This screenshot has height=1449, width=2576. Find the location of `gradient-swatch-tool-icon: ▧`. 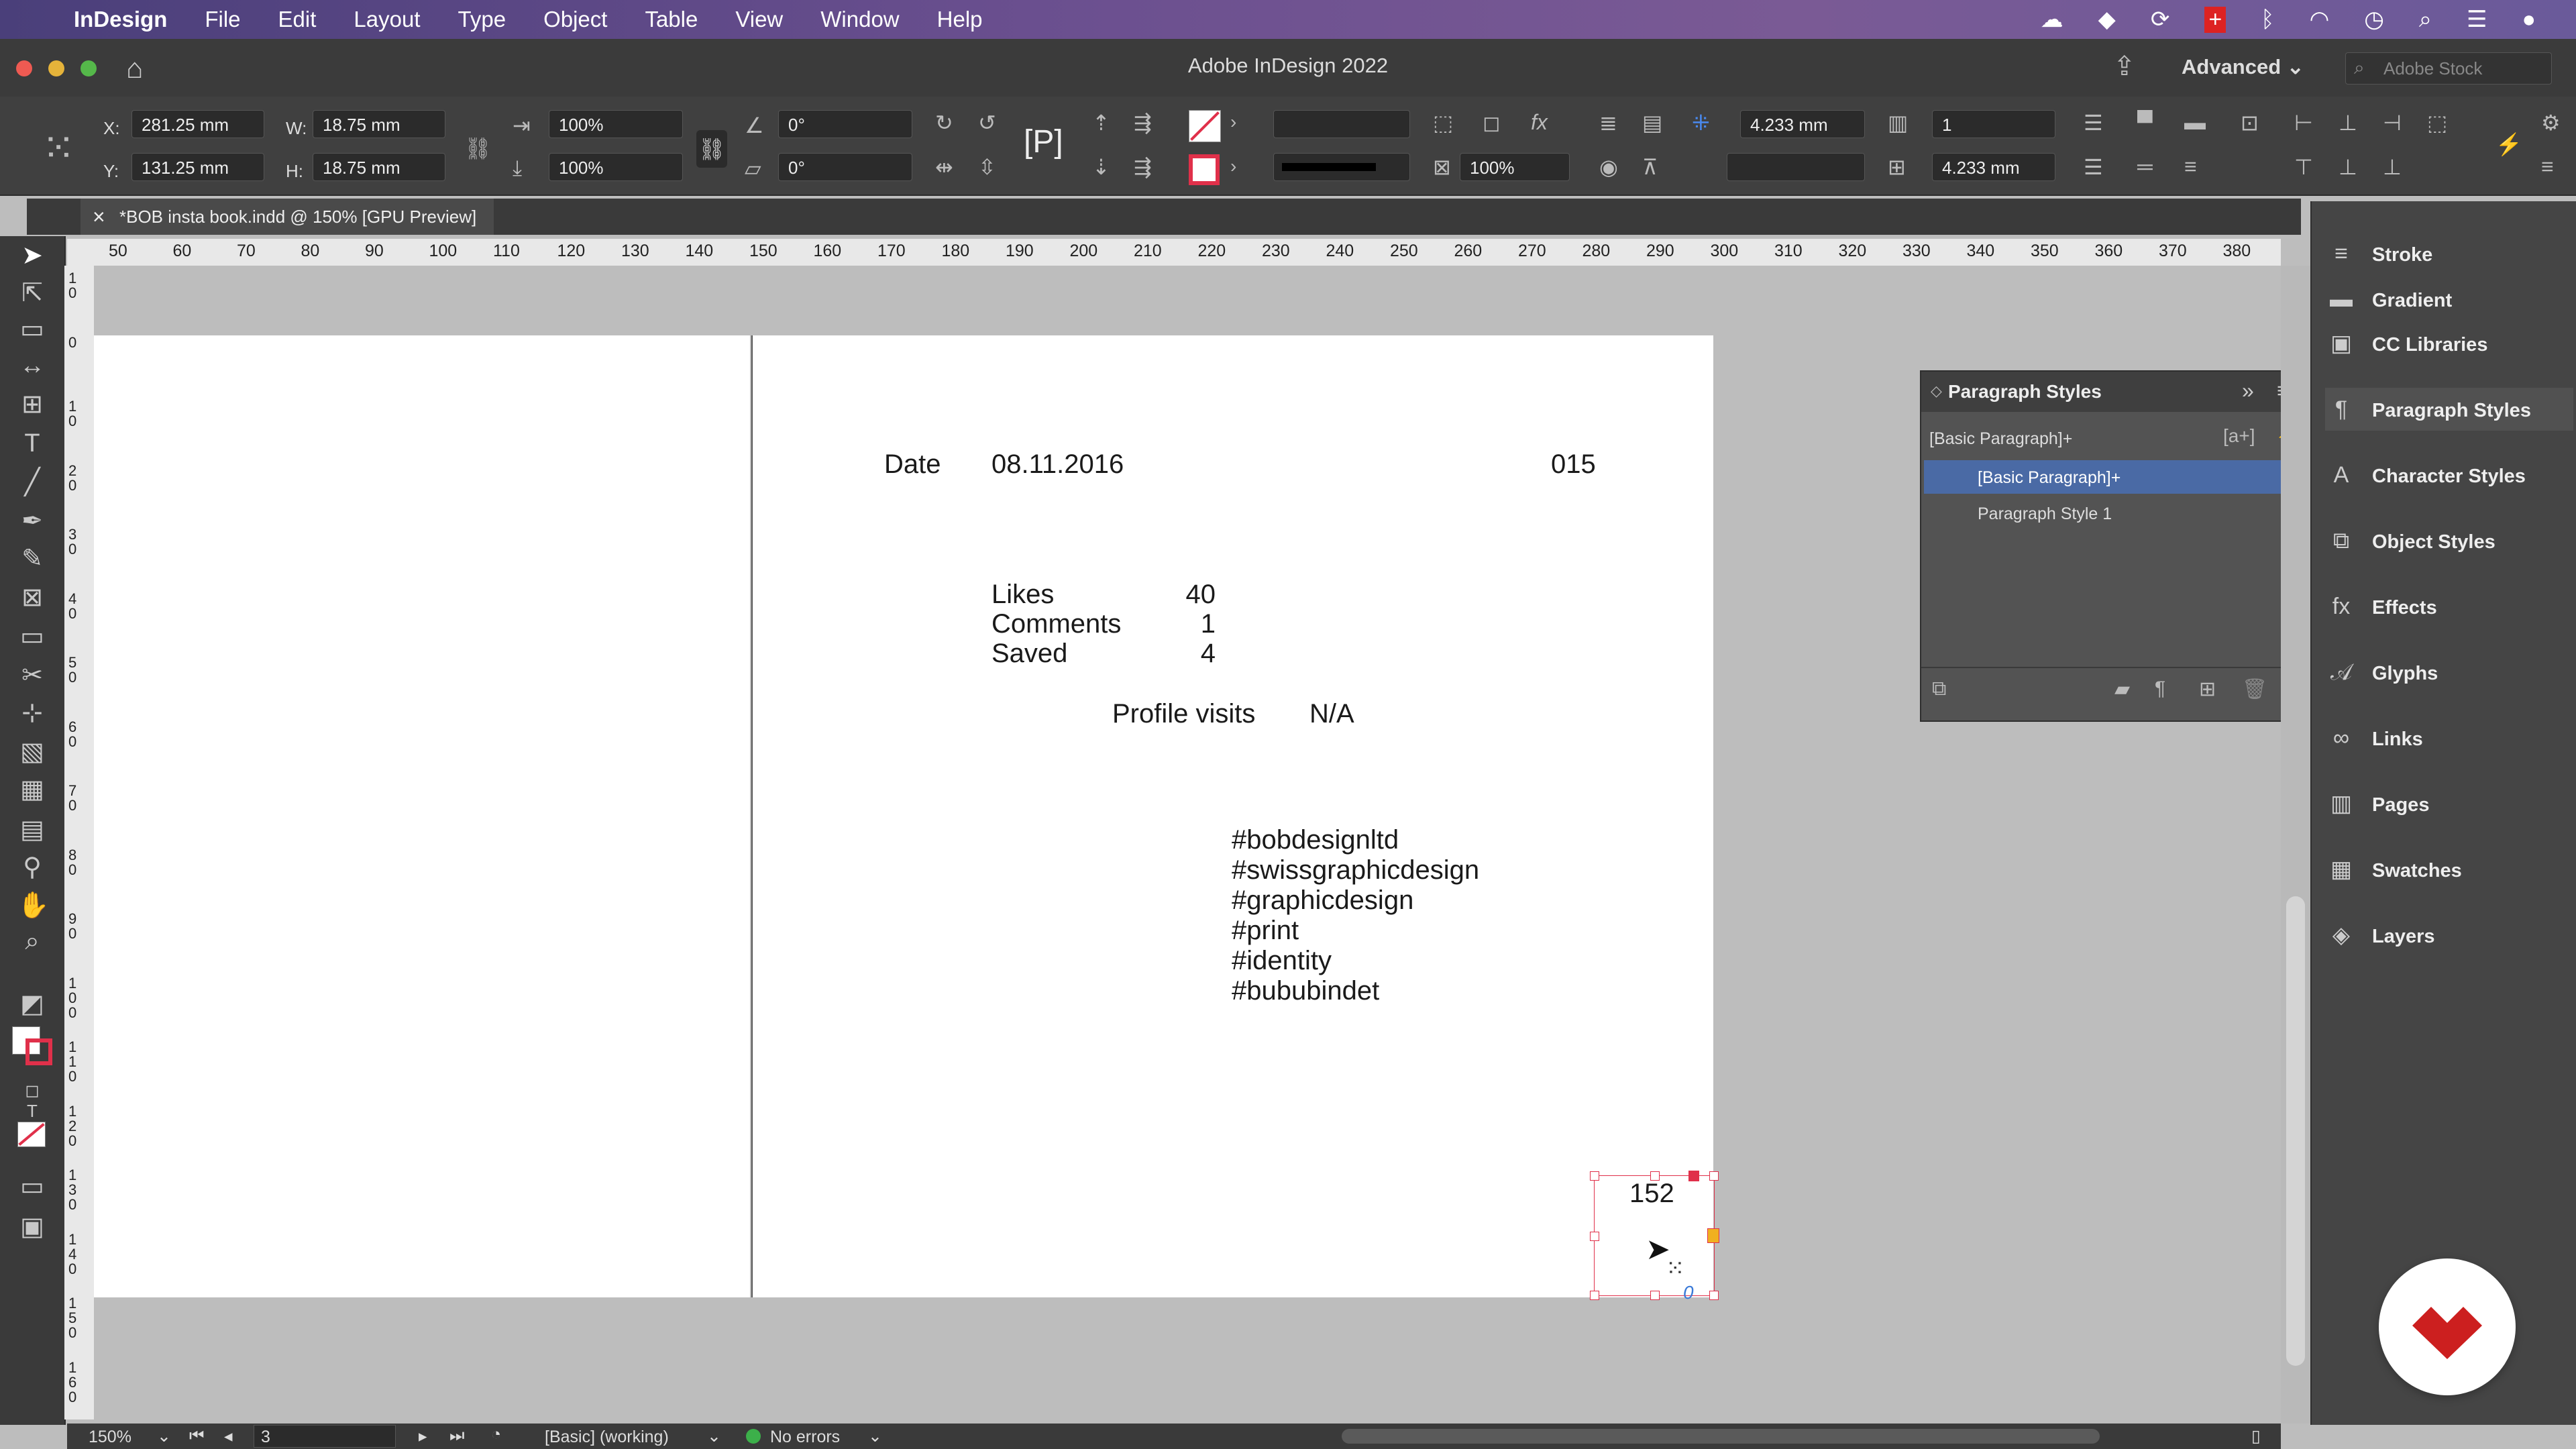

gradient-swatch-tool-icon: ▧ is located at coordinates (32, 752).